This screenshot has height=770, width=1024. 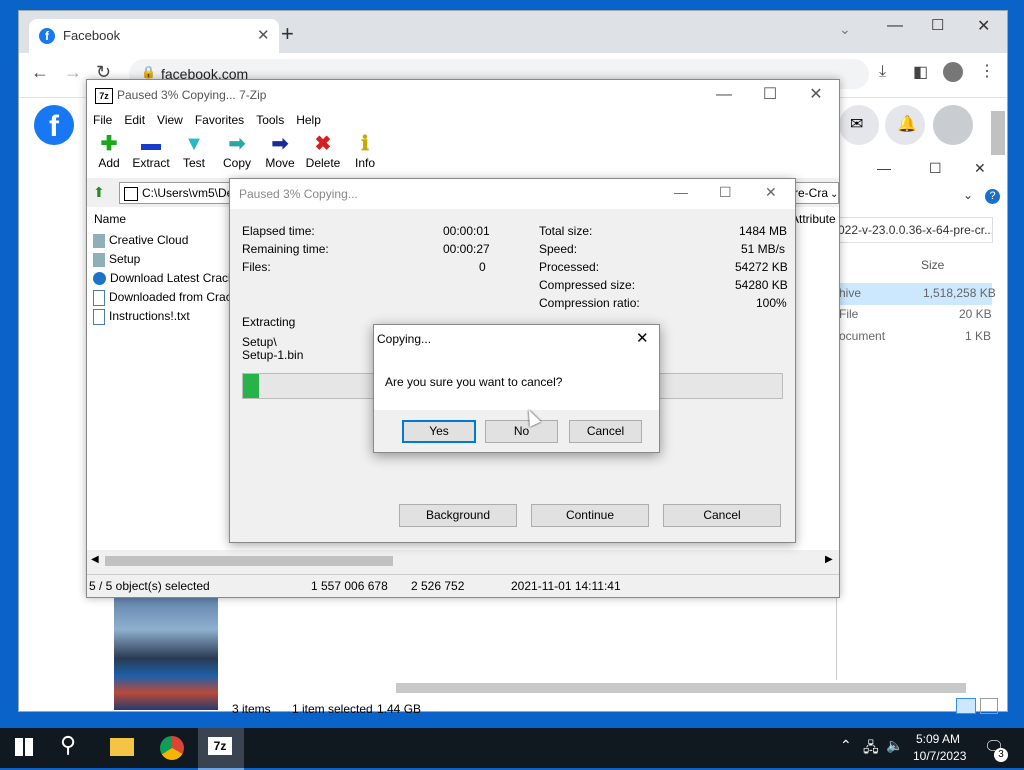 I want to click on elapsed-label: Elapsed time:, so click(x=278, y=231).